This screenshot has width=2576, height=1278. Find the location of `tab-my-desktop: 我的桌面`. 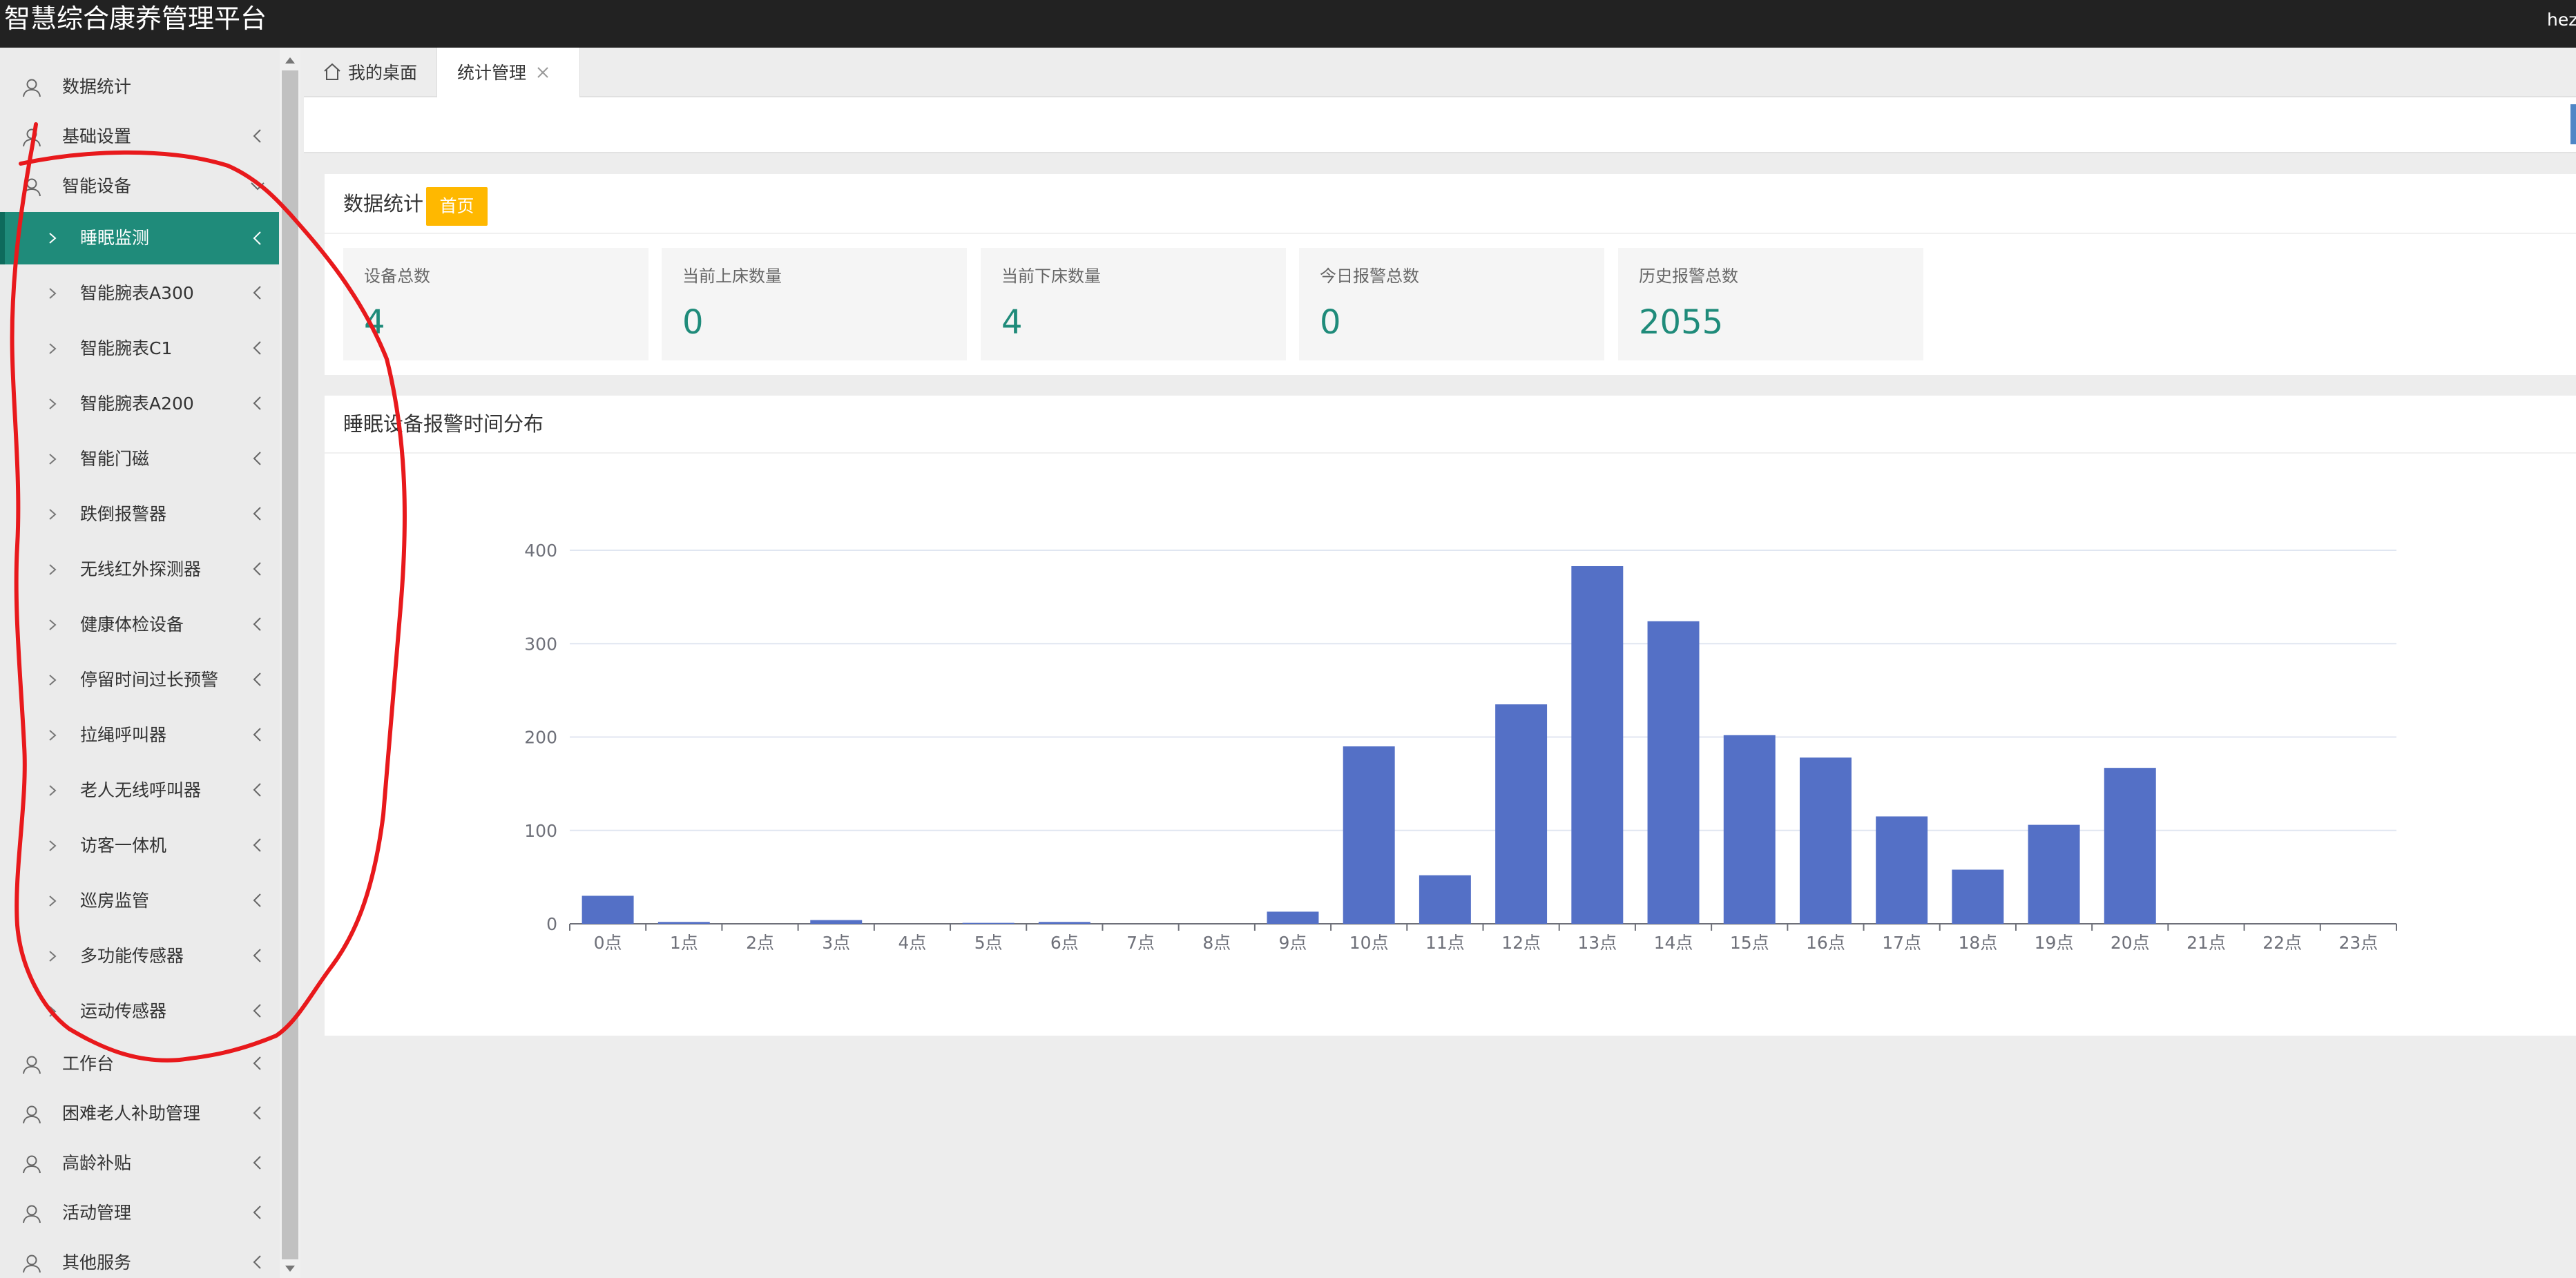

tab-my-desktop: 我的桌面 is located at coordinates (370, 72).